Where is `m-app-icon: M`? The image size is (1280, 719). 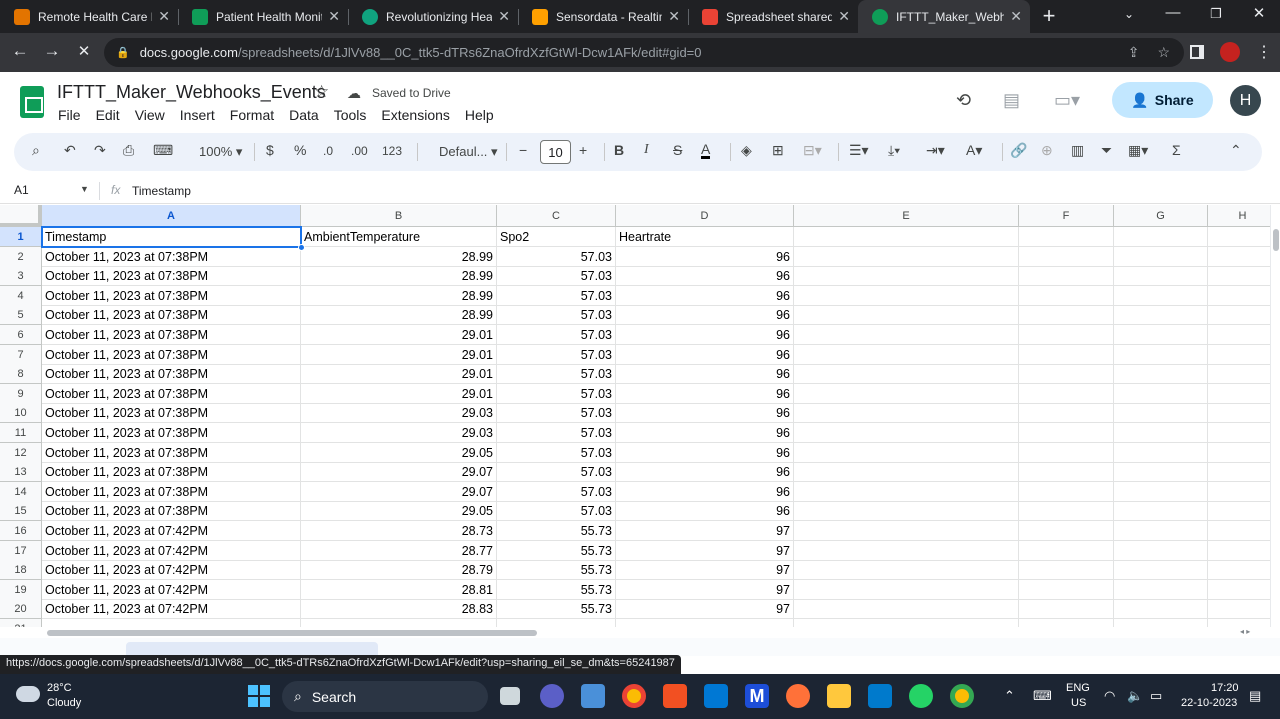
m-app-icon: M is located at coordinates (757, 696).